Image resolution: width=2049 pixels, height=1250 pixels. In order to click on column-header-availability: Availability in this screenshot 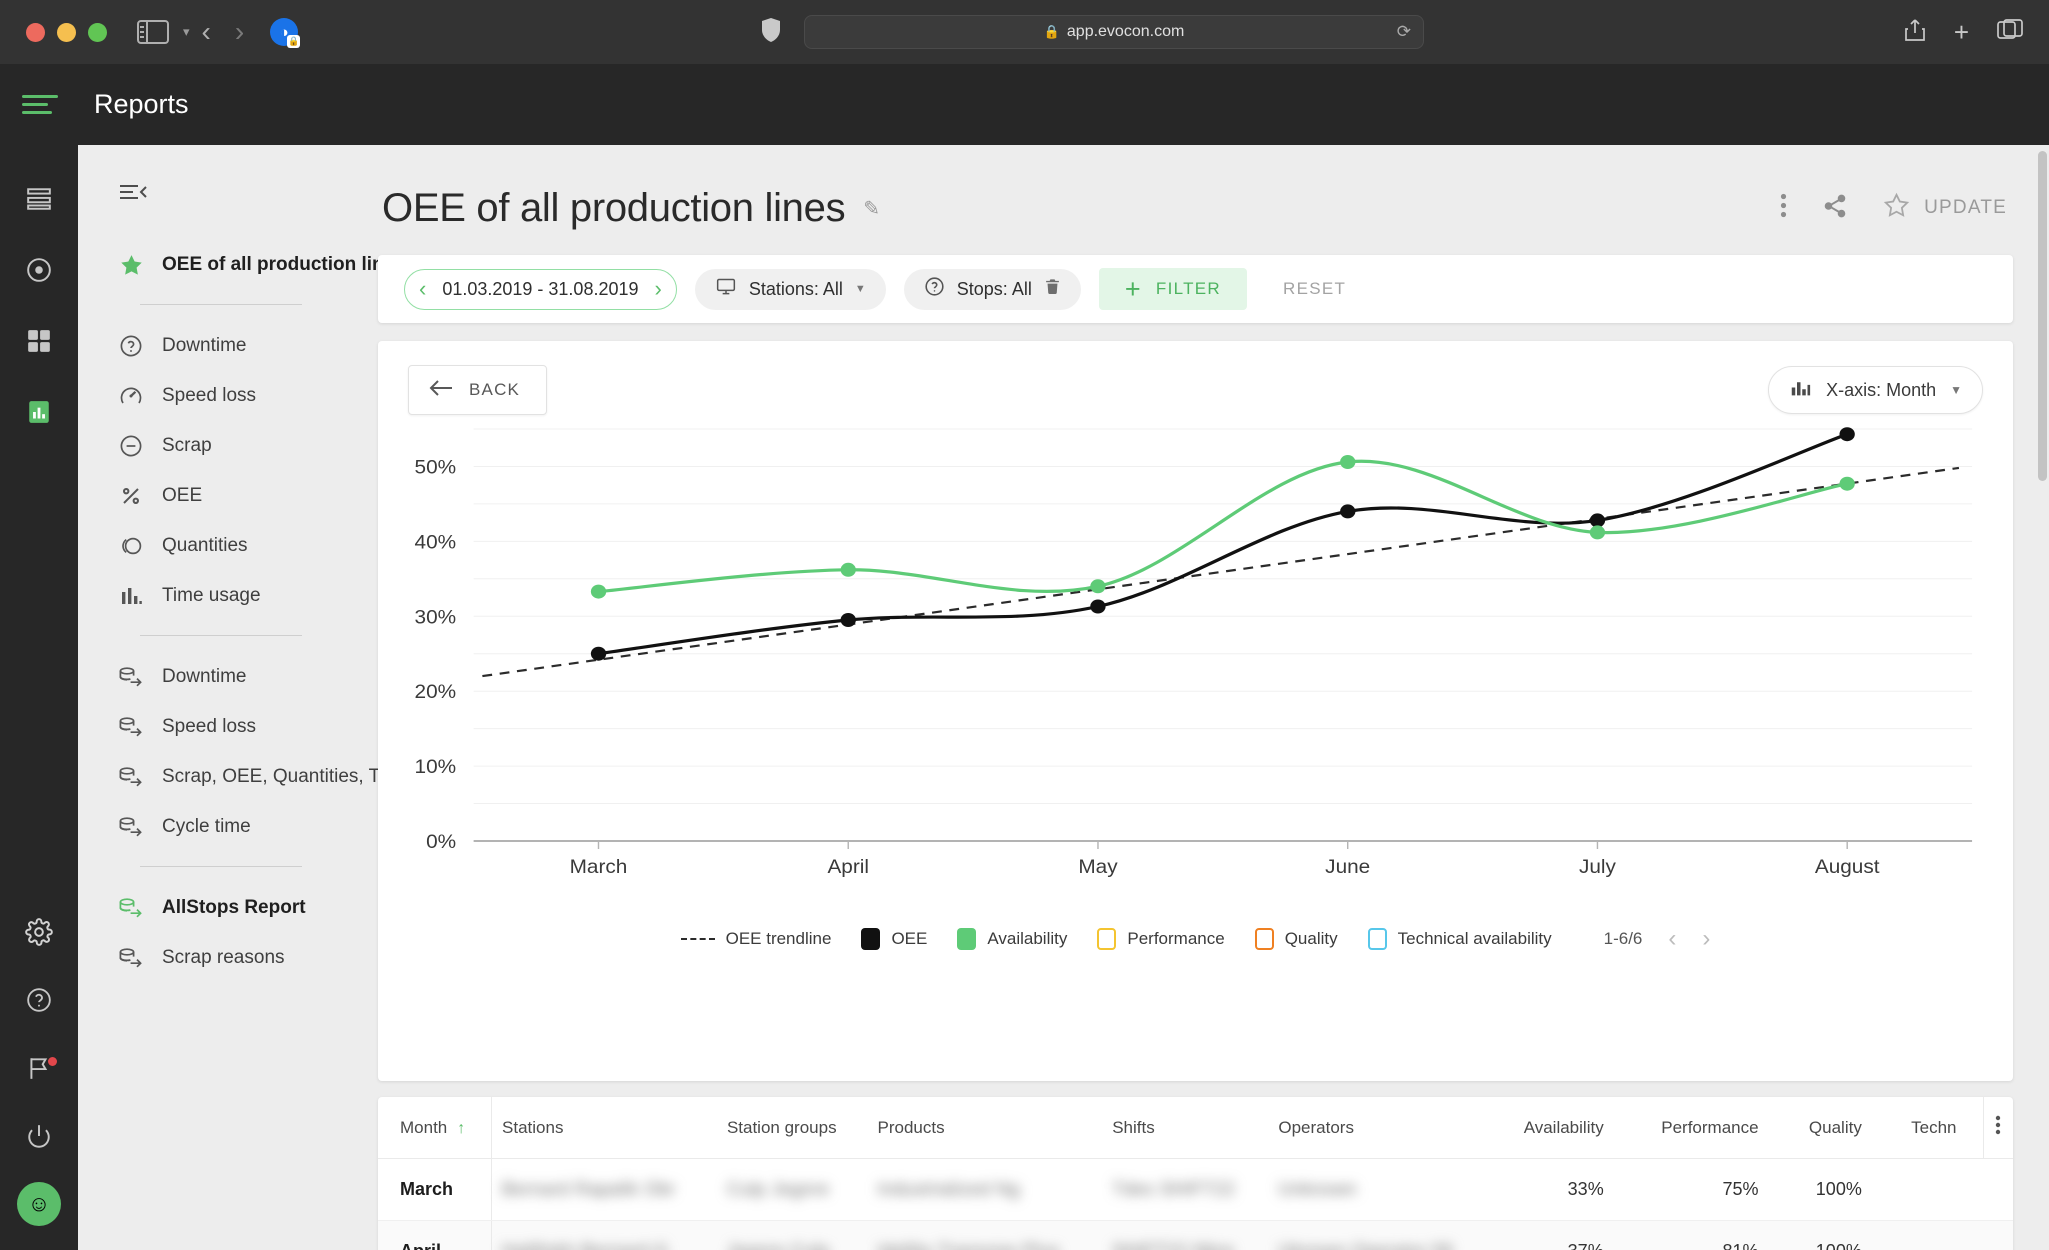, I will do `click(1562, 1128)`.